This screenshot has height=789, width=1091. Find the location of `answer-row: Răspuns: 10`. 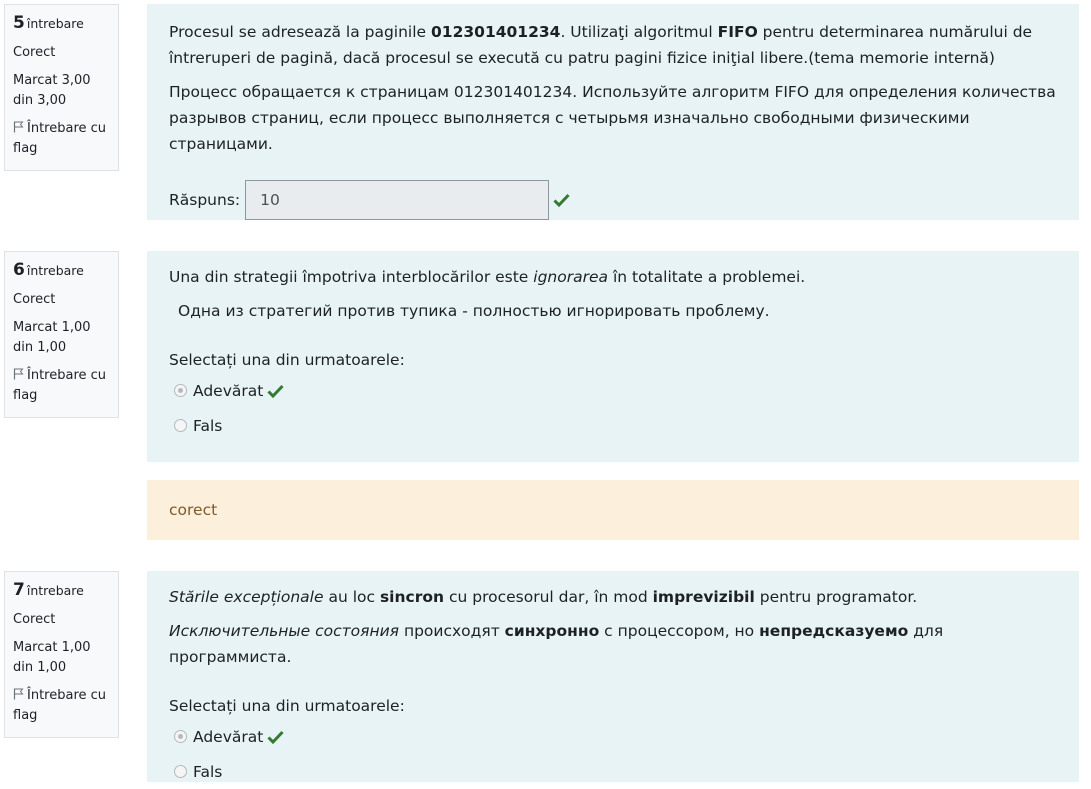

answer-row: Răspuns: 10 is located at coordinates (613, 200).